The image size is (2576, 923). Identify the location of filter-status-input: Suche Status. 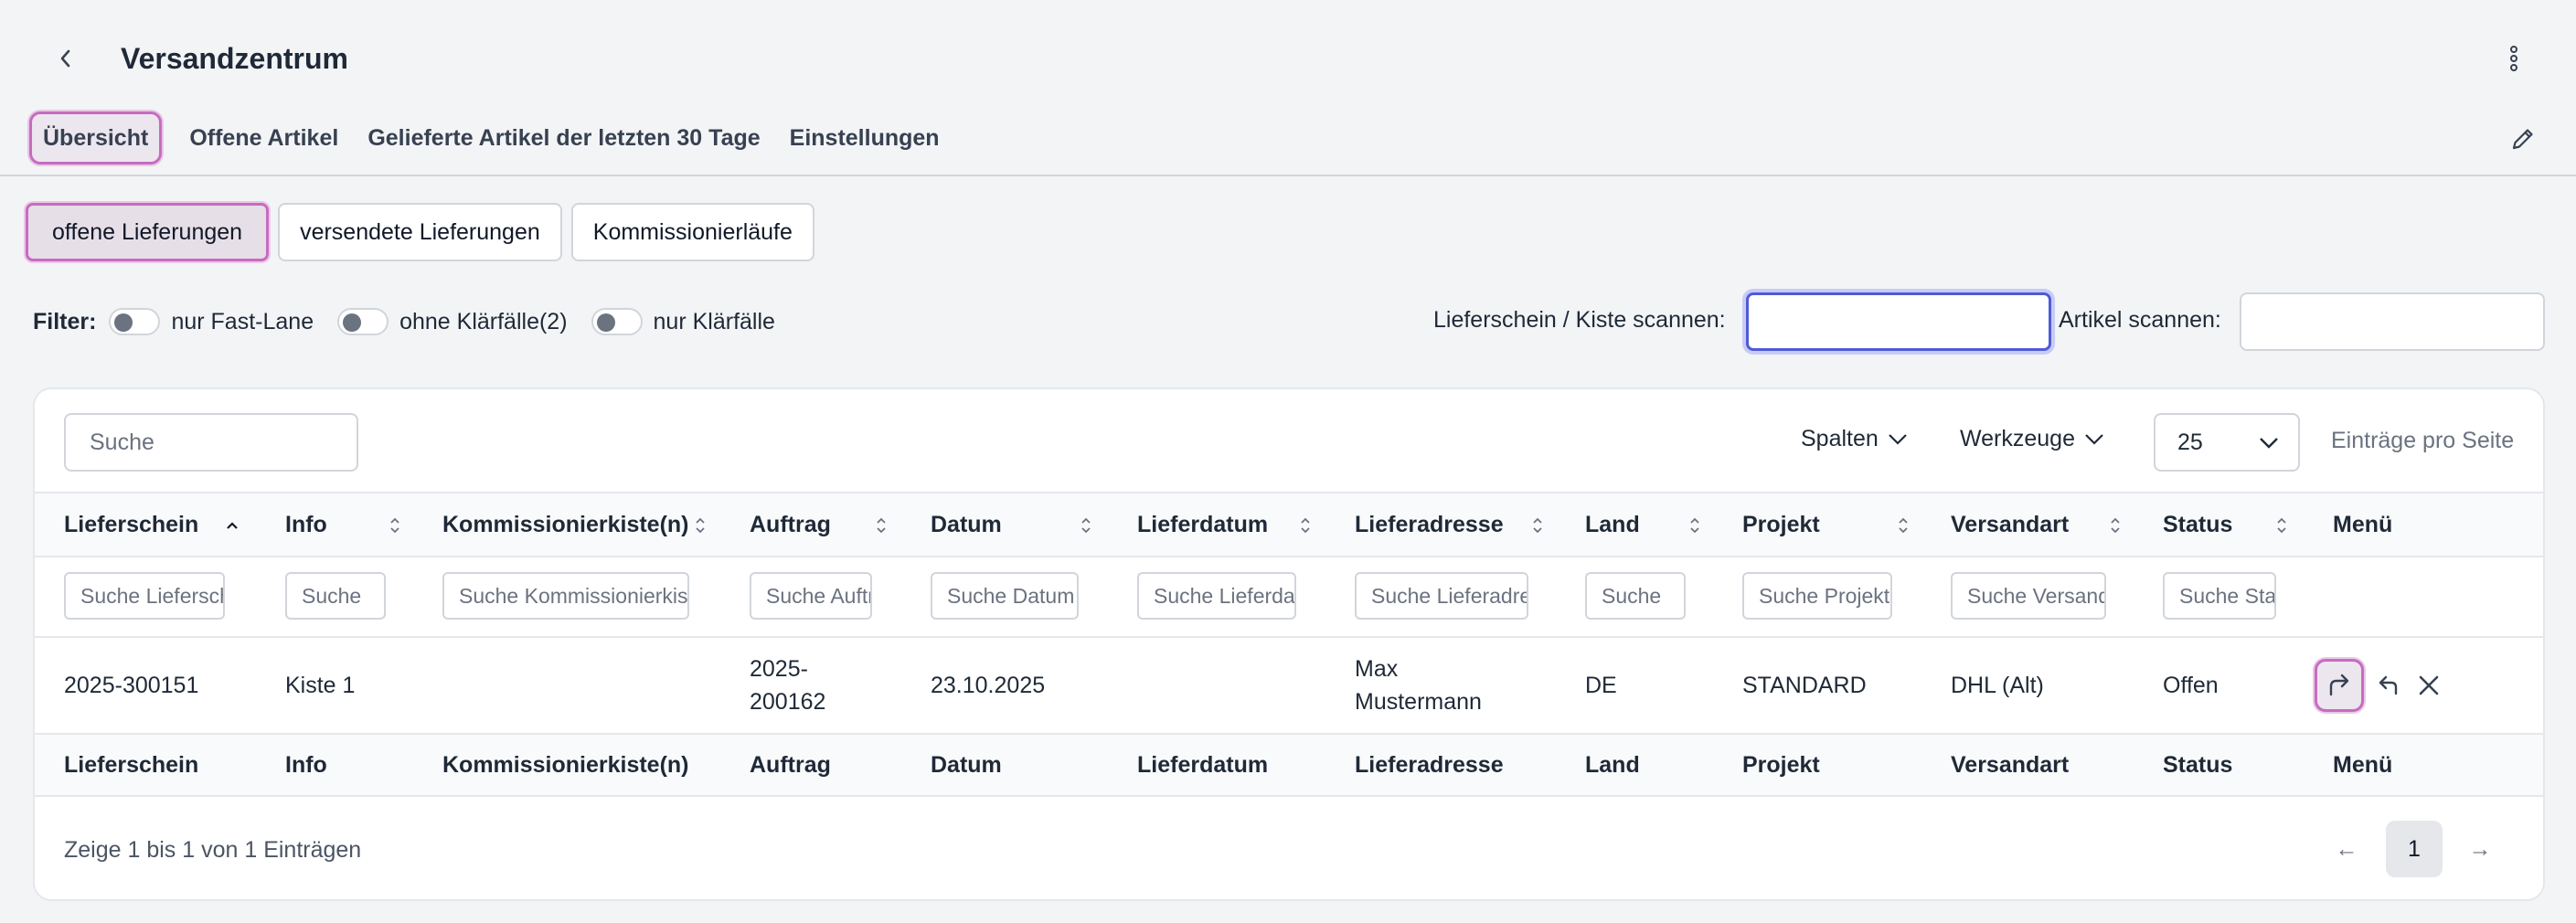
(2220, 596).